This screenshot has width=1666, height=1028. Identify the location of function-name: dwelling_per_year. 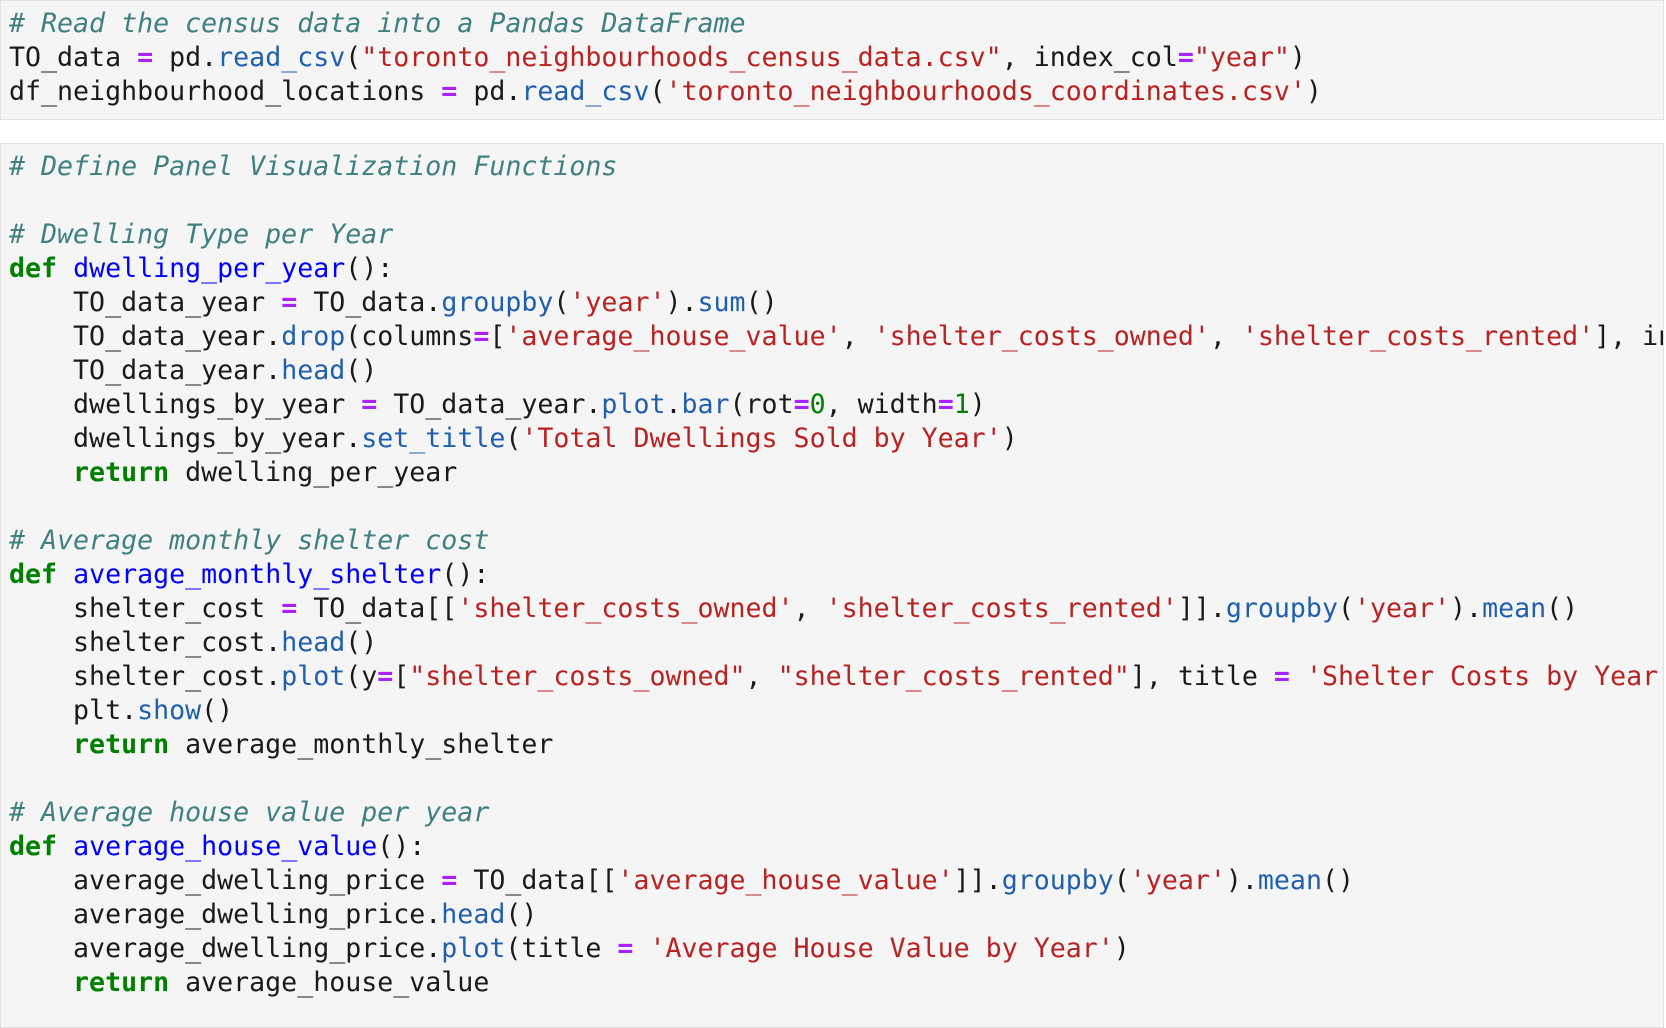
(209, 268).